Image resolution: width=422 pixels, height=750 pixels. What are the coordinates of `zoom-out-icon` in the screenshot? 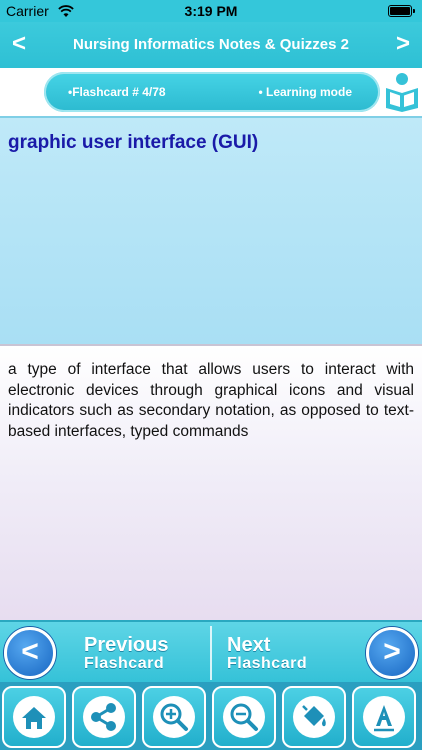 It's located at (244, 717).